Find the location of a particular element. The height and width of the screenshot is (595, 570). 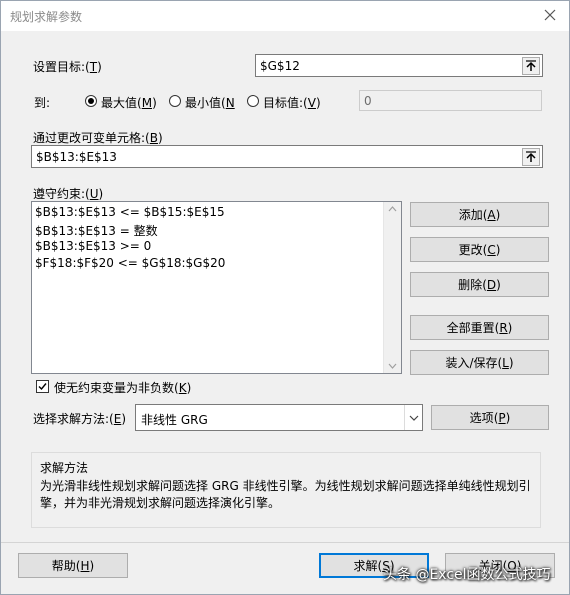

change-constraint-button: 更改(C) is located at coordinates (479, 249).